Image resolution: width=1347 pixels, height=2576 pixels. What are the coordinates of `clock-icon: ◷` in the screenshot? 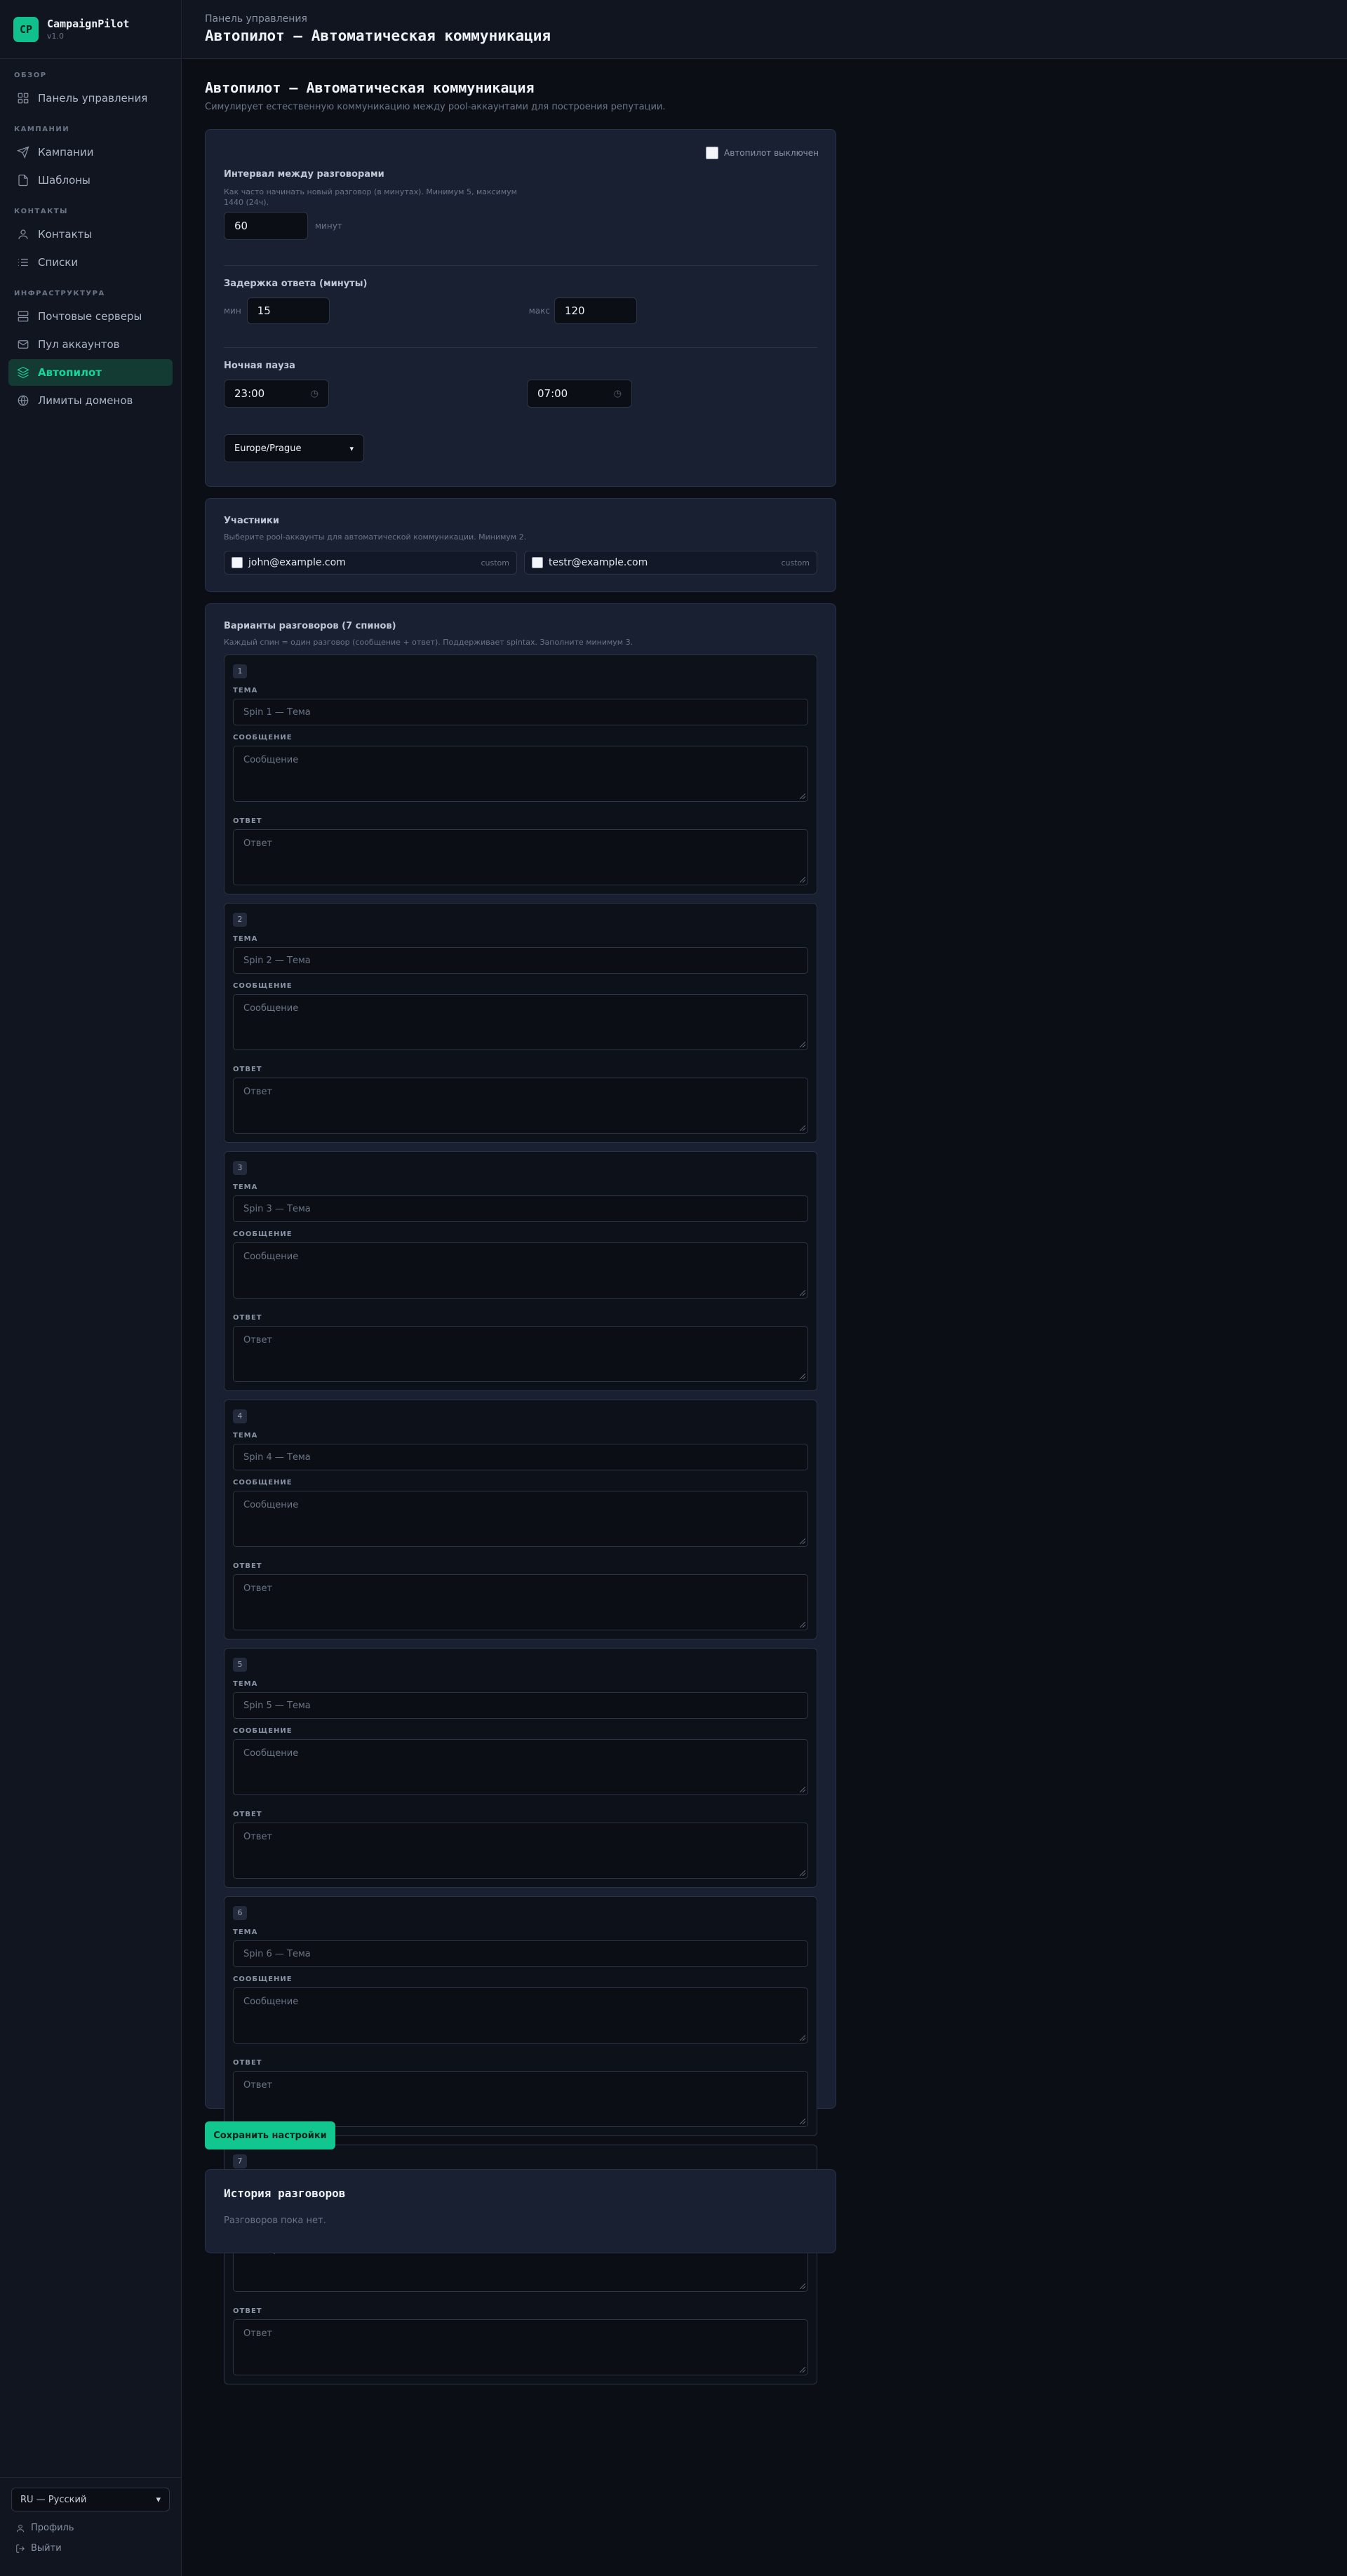 It's located at (314, 393).